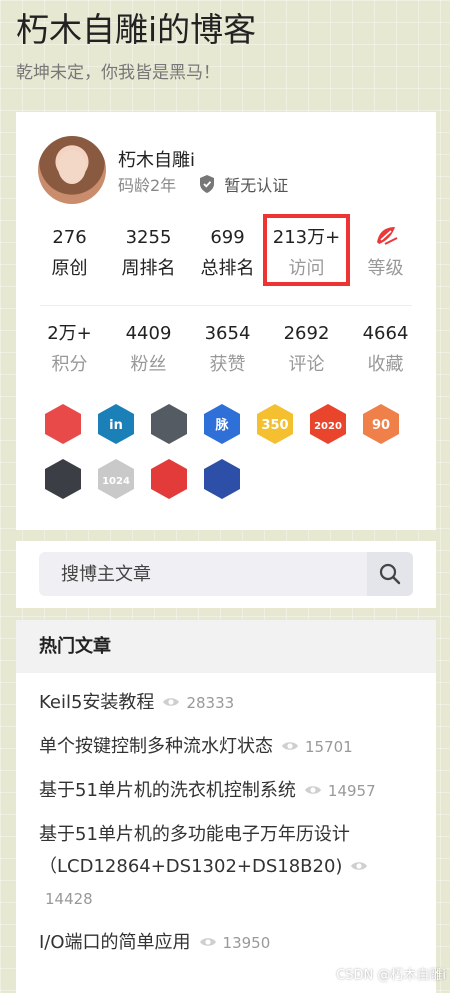  I want to click on stat-label: 粉丝, so click(148, 364).